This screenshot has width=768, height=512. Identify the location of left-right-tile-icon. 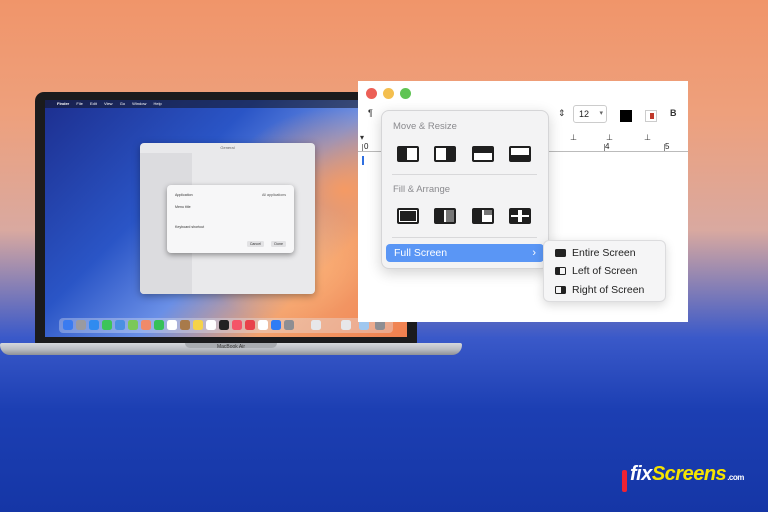
(445, 216).